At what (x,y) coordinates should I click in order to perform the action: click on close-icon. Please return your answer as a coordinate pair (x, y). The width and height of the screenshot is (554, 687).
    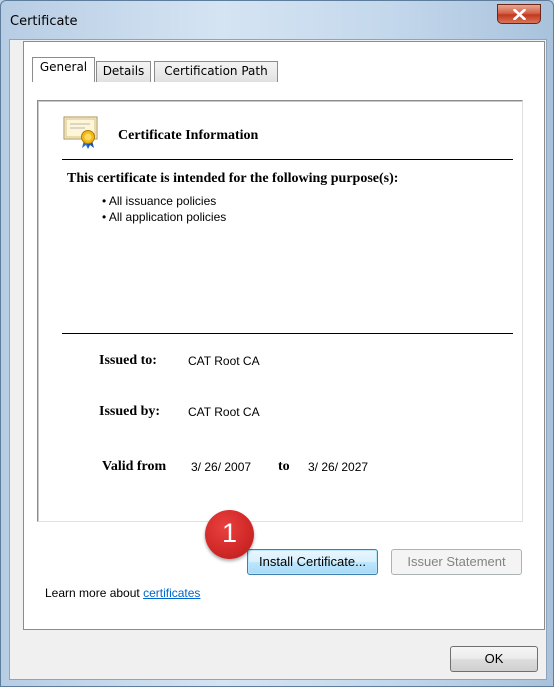
    Looking at the image, I should click on (519, 14).